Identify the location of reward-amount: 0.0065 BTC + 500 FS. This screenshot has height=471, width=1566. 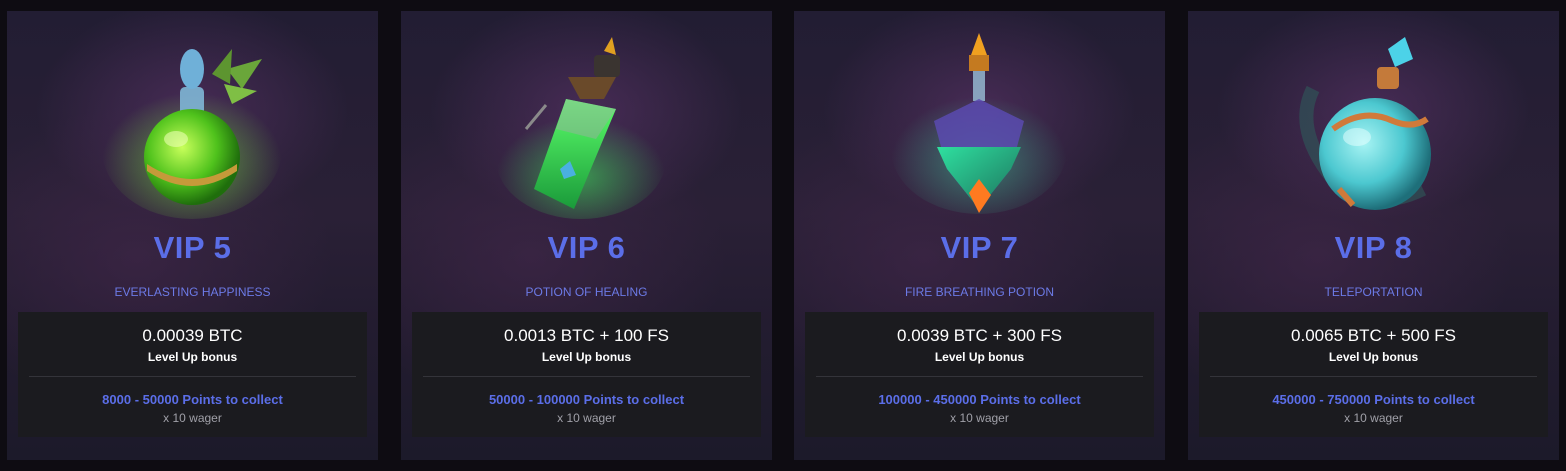
(1373, 335).